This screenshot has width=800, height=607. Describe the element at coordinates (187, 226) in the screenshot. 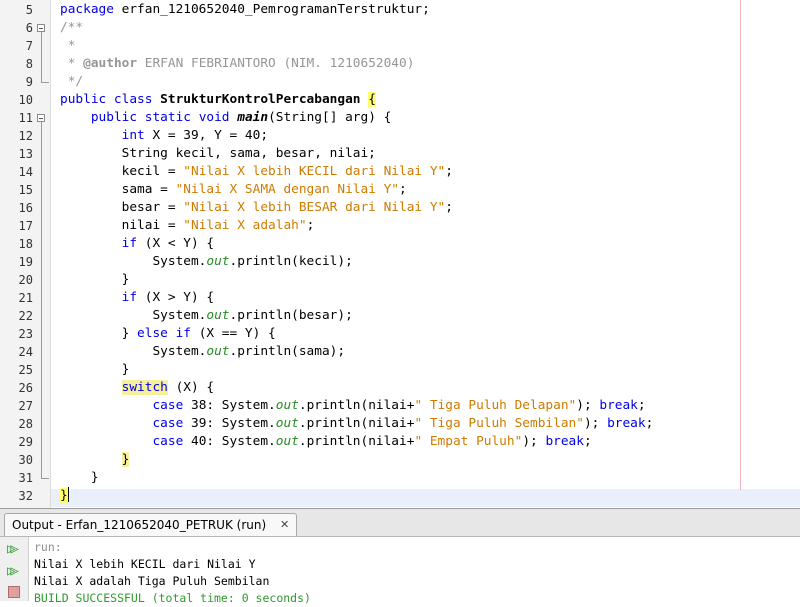

I see `code-text: nilai = "Nilai X adalah";` at that location.